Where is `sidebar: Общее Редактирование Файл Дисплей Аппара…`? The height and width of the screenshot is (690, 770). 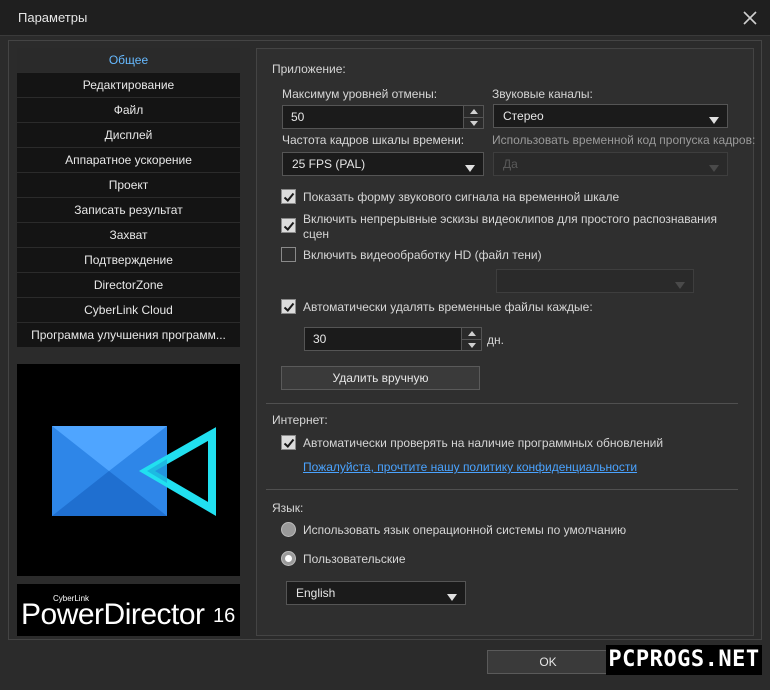 sidebar: Общее Редактирование Файл Дисплей Аппара… is located at coordinates (128, 198).